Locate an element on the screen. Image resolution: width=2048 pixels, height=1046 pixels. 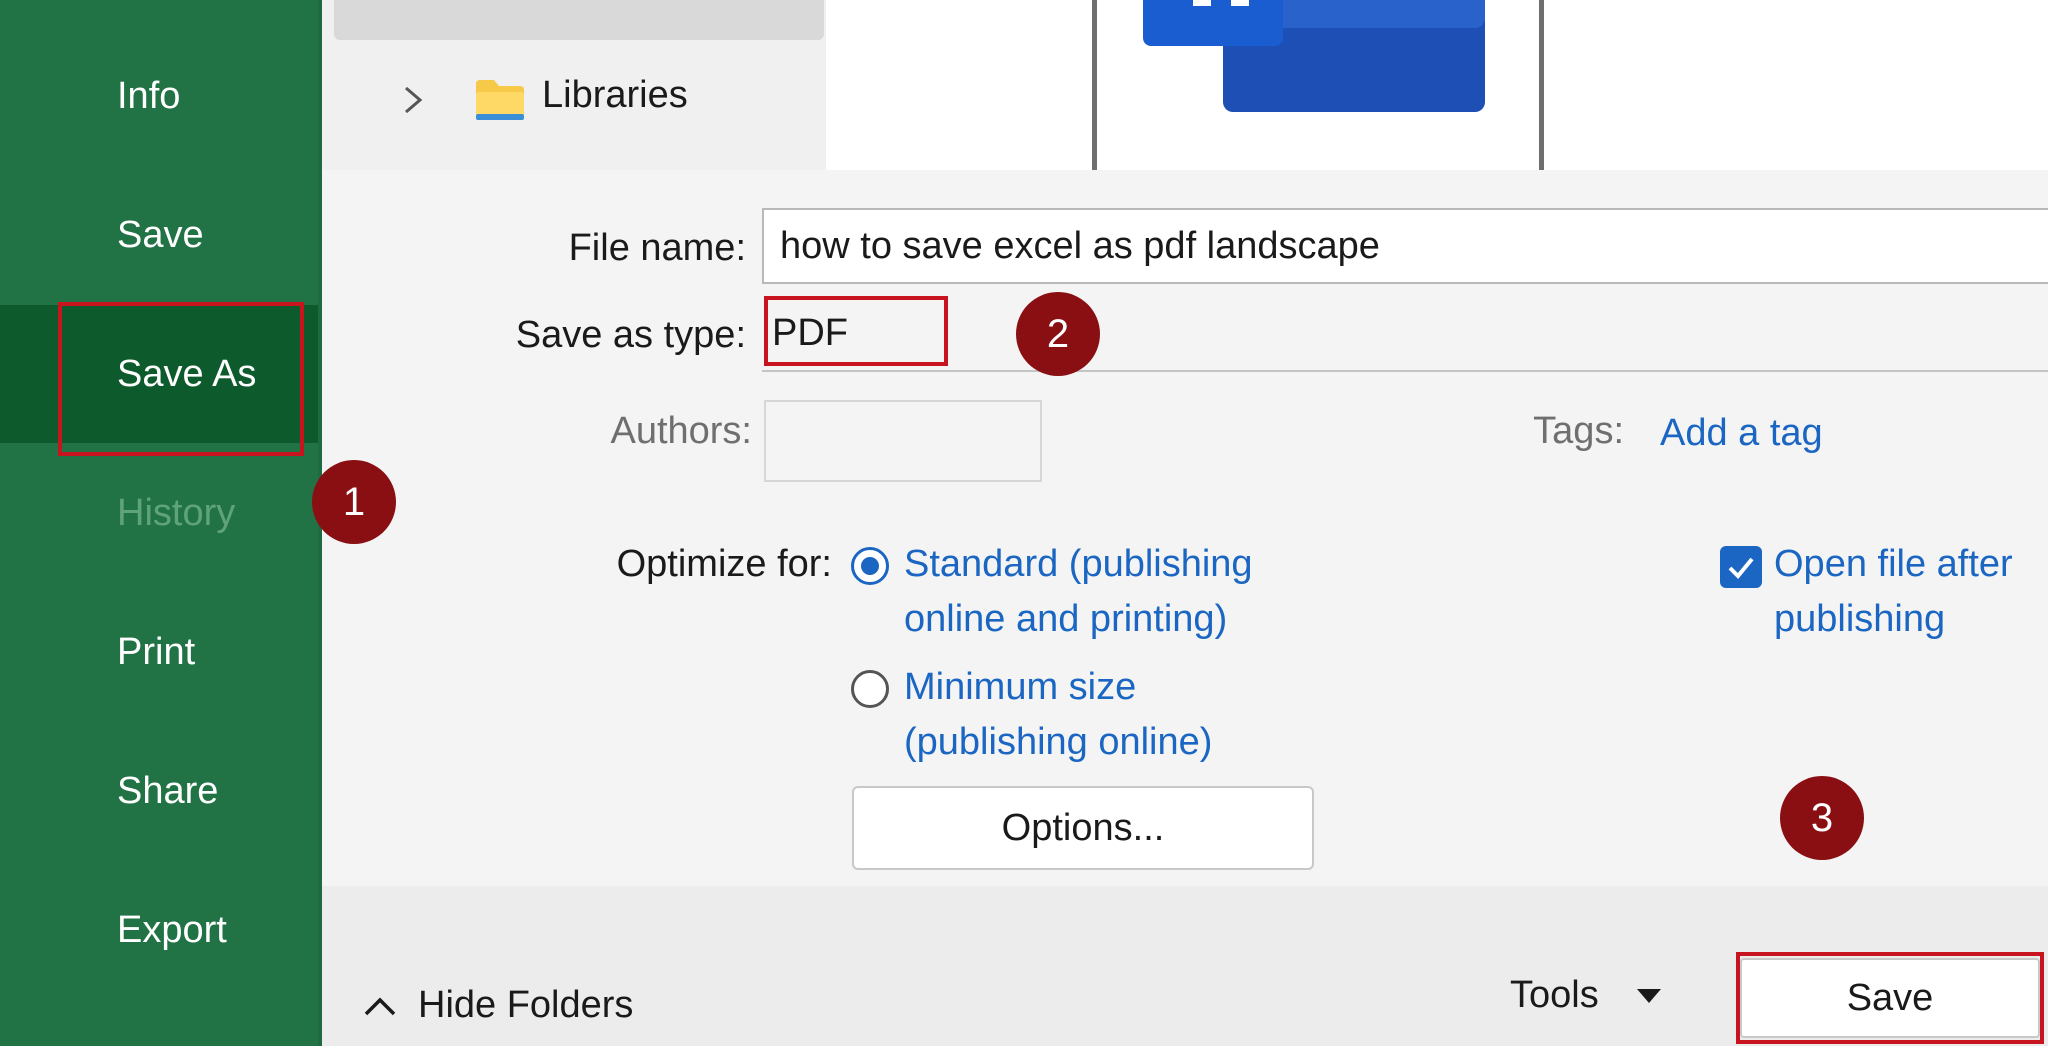
sidebar-item-info: Info is located at coordinates (161, 96).